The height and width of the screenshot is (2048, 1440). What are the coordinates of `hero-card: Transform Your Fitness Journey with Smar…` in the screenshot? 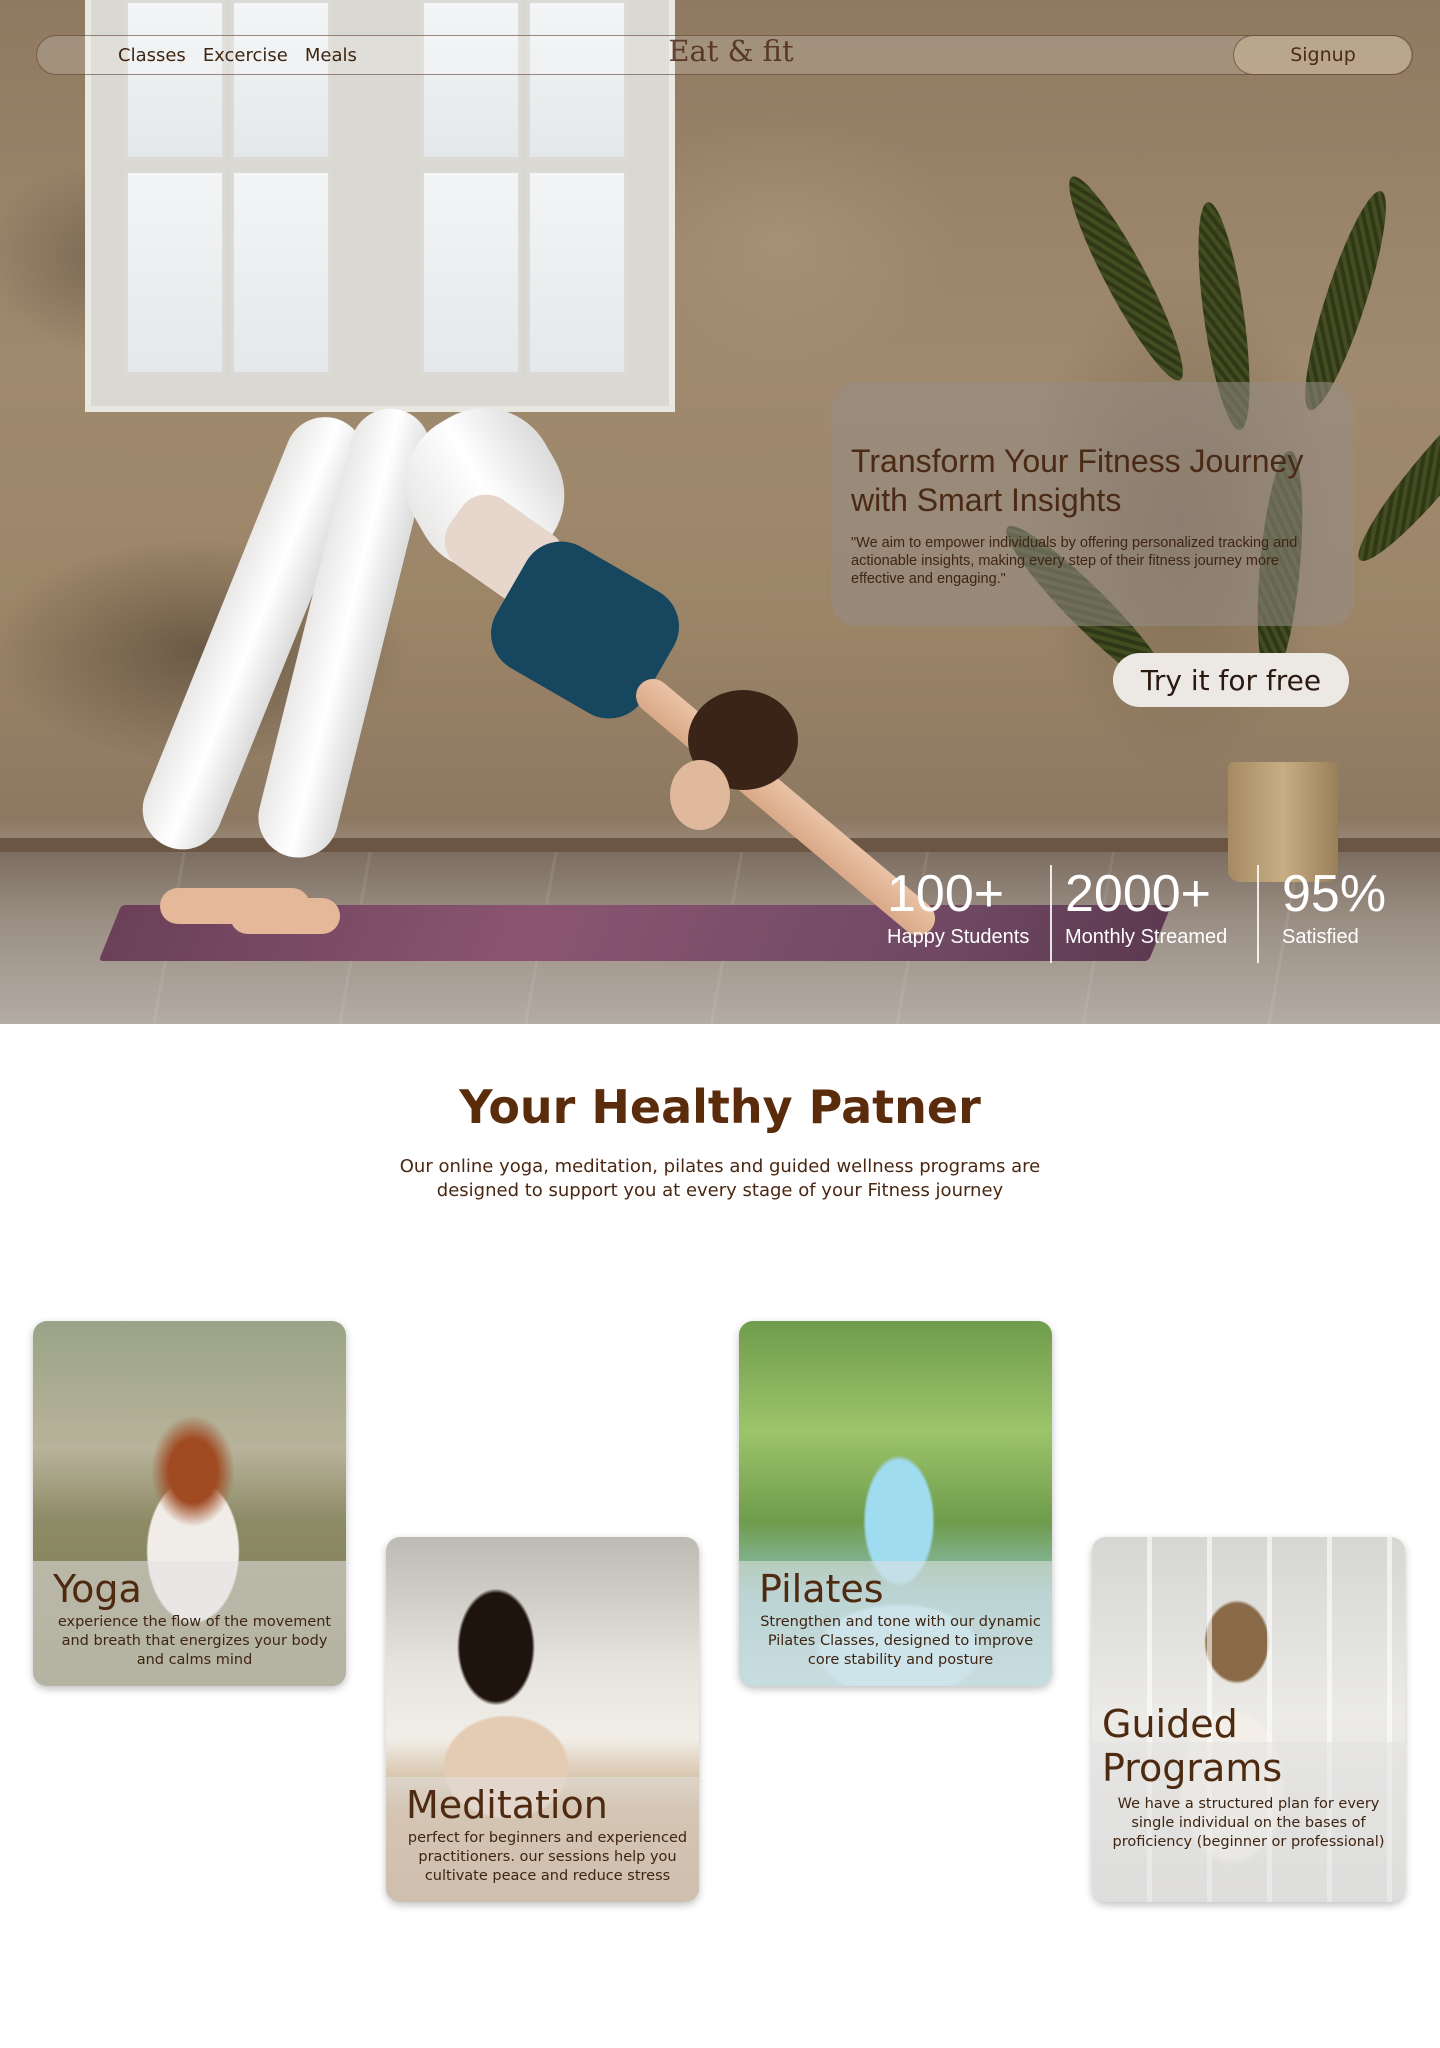 It's located at (1092, 504).